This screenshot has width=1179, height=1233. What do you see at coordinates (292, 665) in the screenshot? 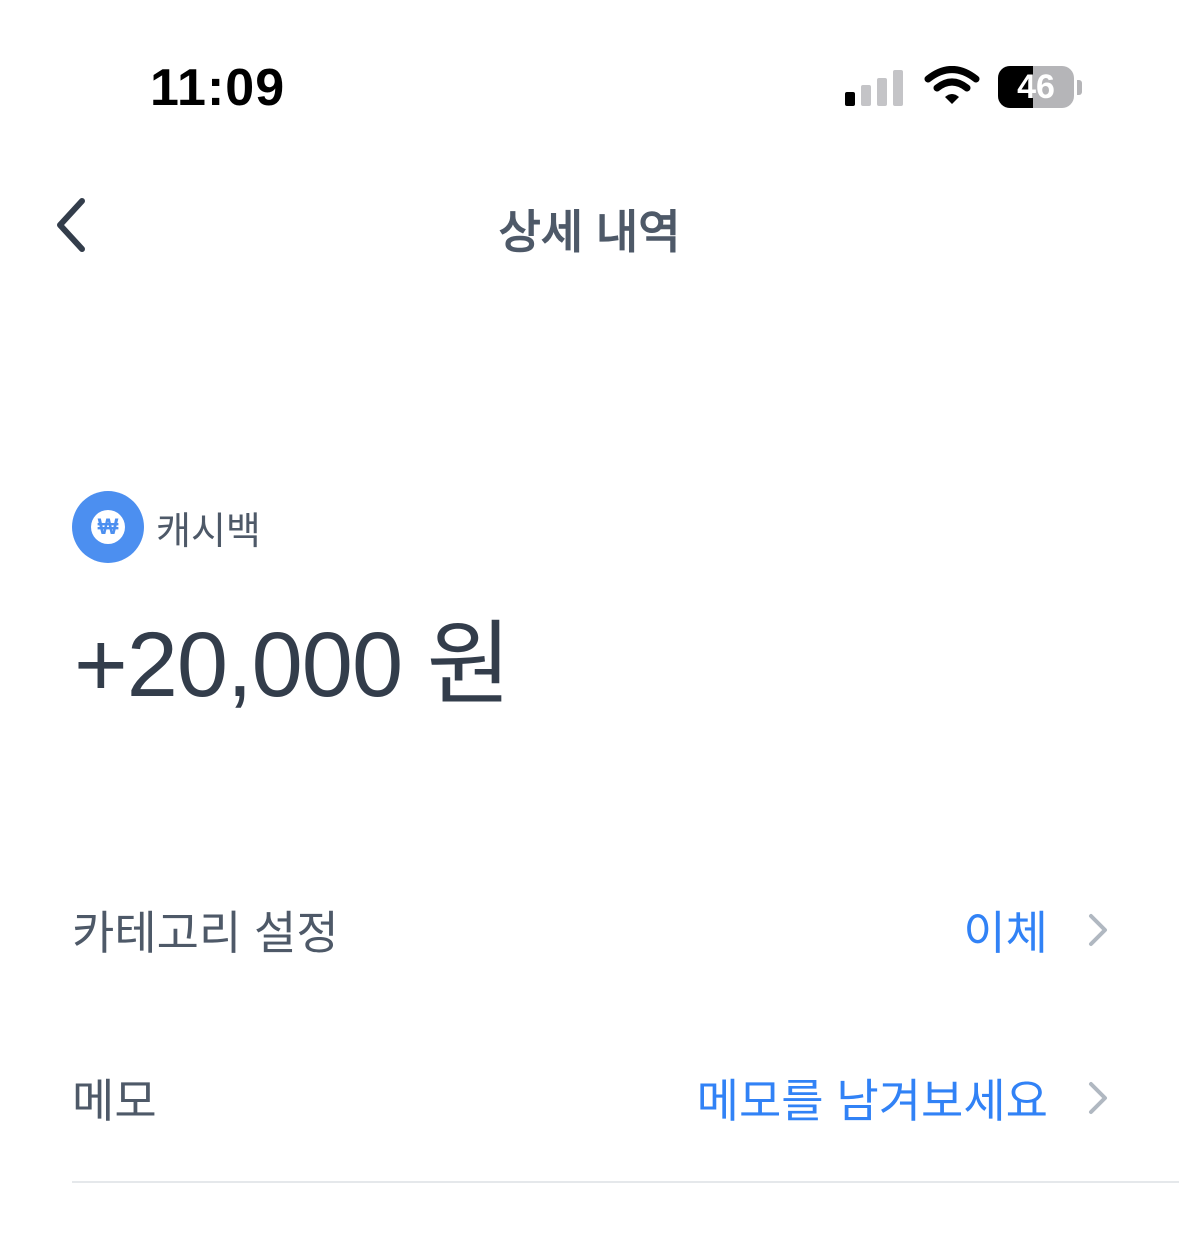
I see `transaction-amount: +20,000 원` at bounding box center [292, 665].